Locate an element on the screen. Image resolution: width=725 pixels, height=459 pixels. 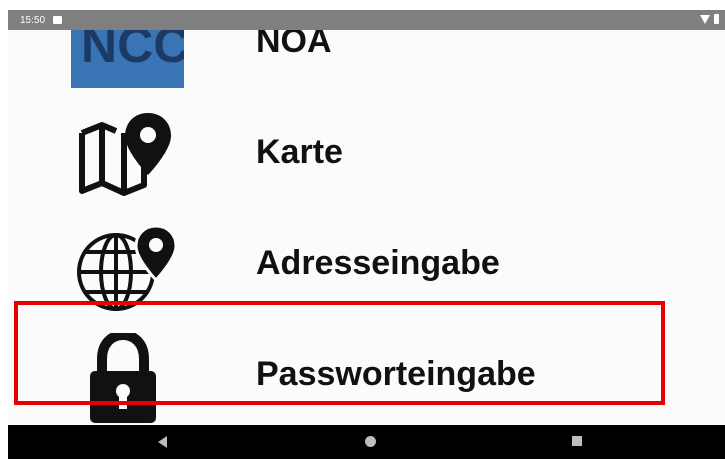
back-button is located at coordinates (164, 442).